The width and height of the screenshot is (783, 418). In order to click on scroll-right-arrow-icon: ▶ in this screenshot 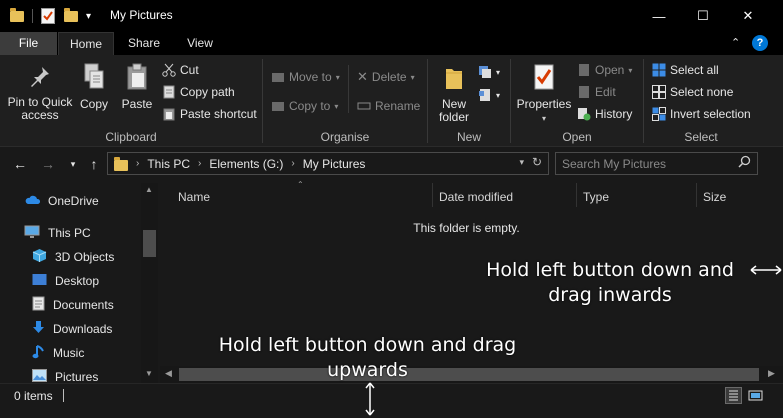, I will do `click(771, 373)`.